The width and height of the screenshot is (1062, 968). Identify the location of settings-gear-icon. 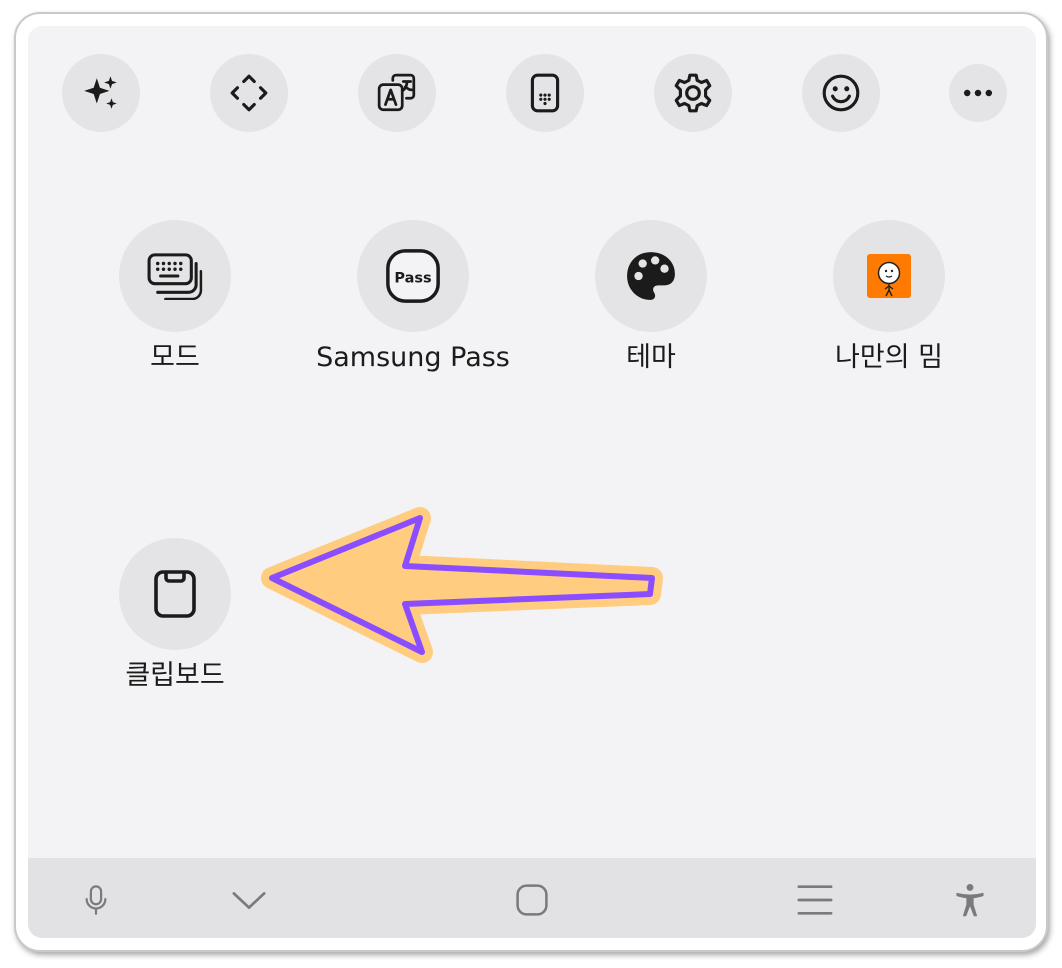
(693, 93).